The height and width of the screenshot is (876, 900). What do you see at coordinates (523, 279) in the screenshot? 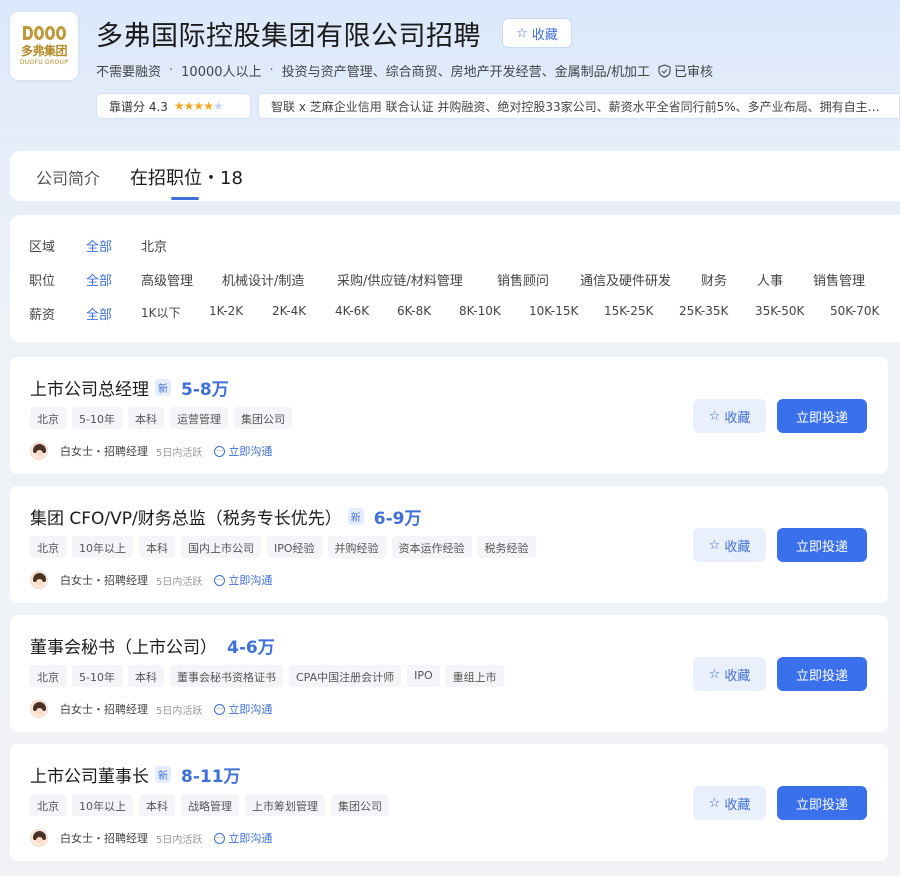
I see `filter-option: 销售顾问` at bounding box center [523, 279].